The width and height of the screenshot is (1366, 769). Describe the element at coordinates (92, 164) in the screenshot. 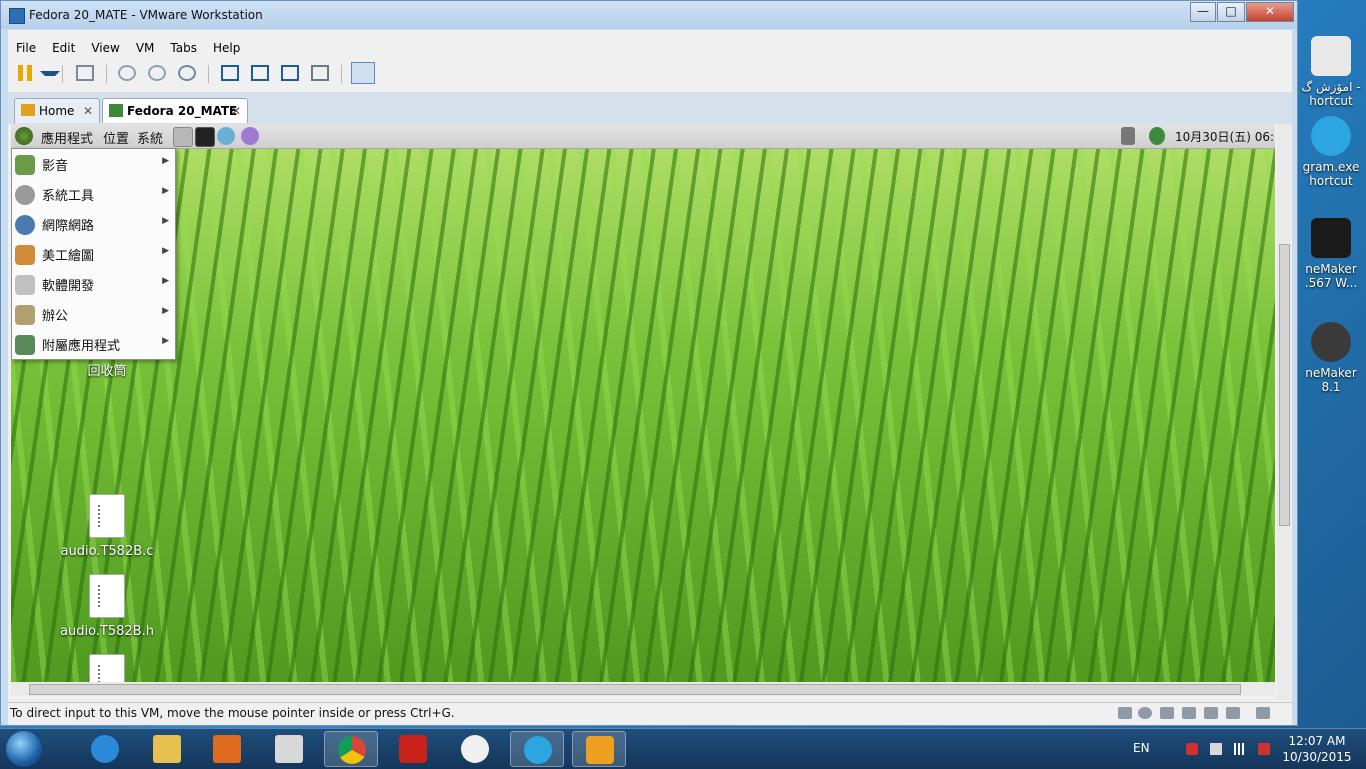

I see `menu-item-multimedia: 影音 ▶` at that location.